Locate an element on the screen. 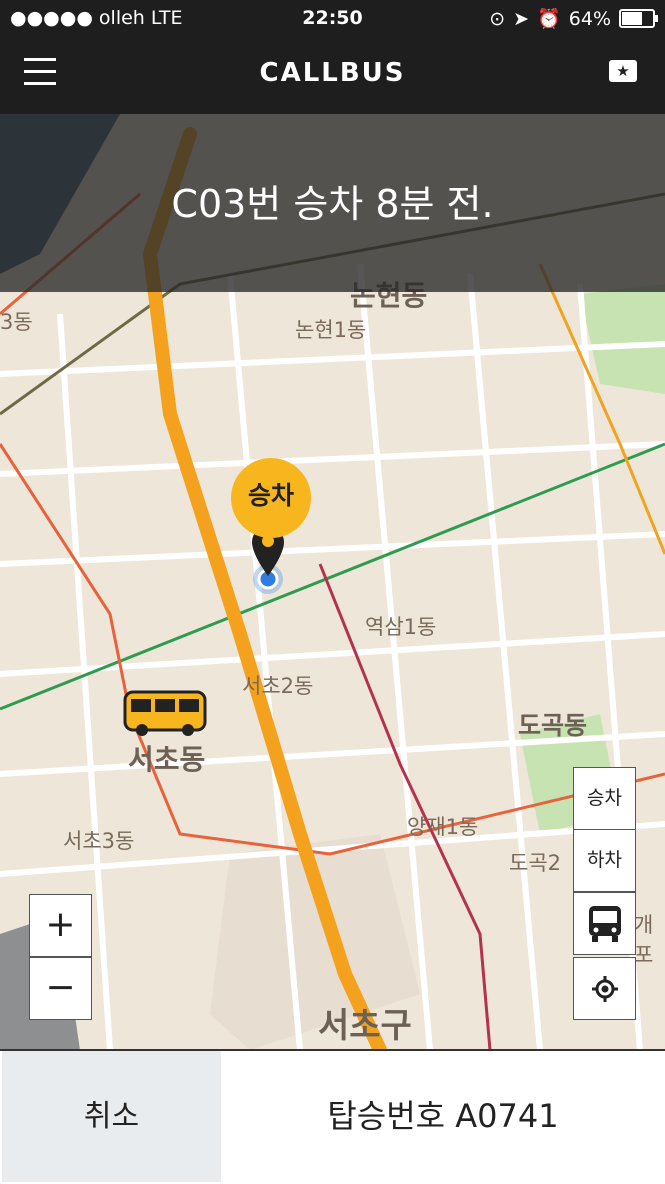 The height and width of the screenshot is (1184, 665). nav-bar: CALLBUS ★ is located at coordinates (332, 75).